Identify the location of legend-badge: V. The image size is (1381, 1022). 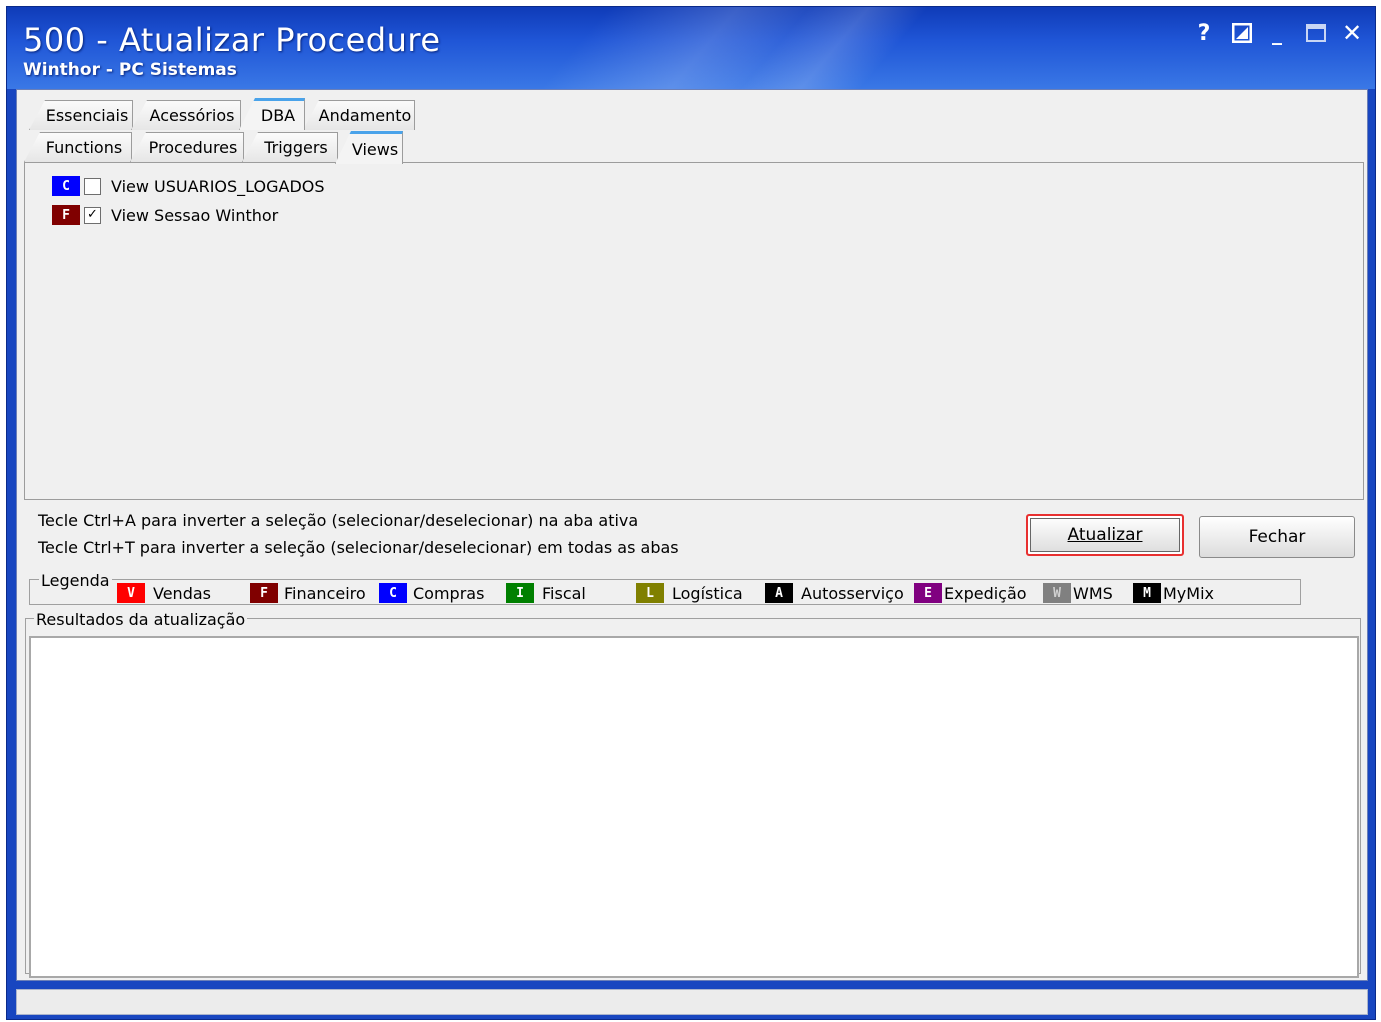
(131, 593).